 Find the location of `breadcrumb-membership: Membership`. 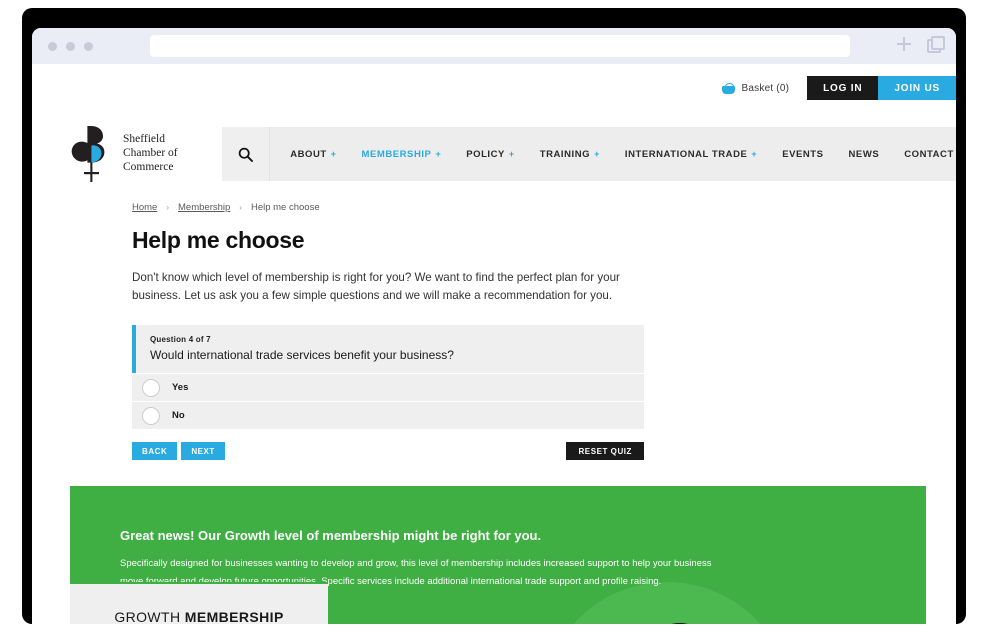

breadcrumb-membership: Membership is located at coordinates (204, 207).